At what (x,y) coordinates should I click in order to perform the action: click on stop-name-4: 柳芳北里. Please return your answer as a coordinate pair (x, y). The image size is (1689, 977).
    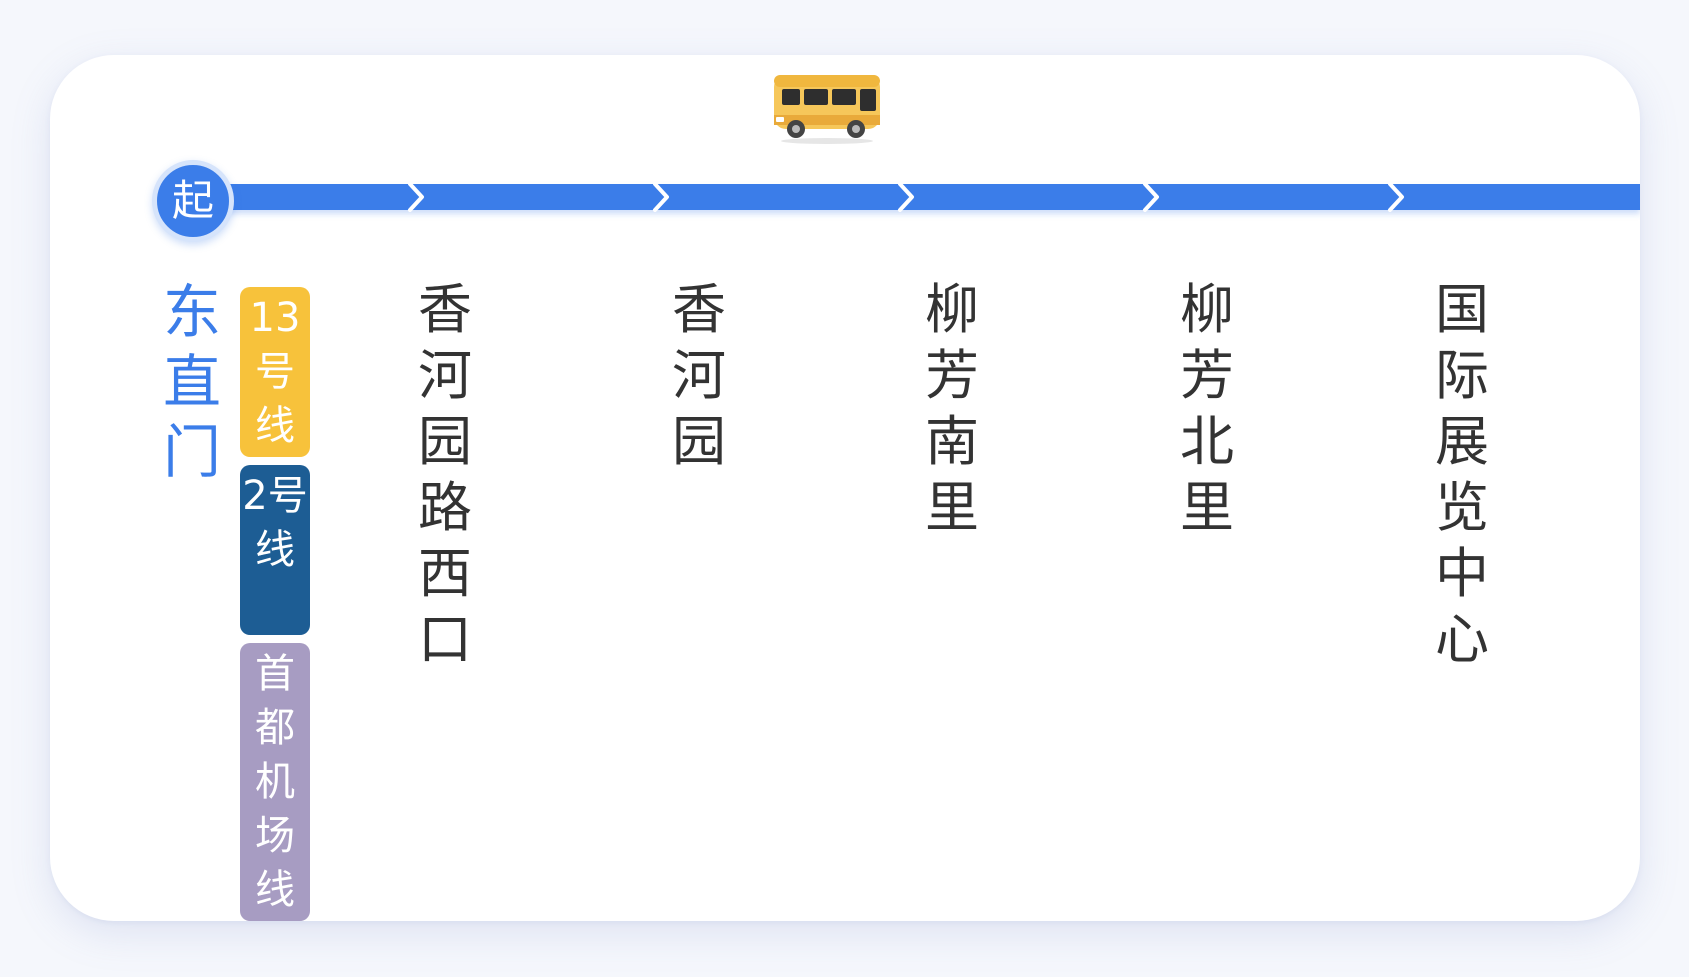
    Looking at the image, I should click on (1207, 409).